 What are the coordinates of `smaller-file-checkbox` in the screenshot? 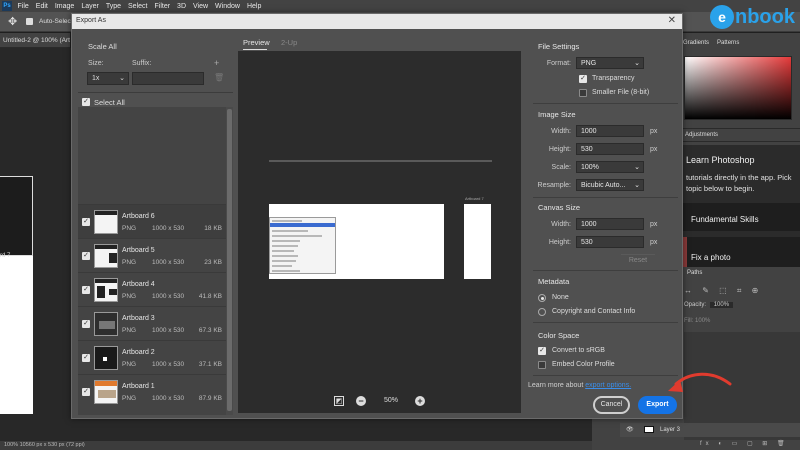 It's located at (583, 93).